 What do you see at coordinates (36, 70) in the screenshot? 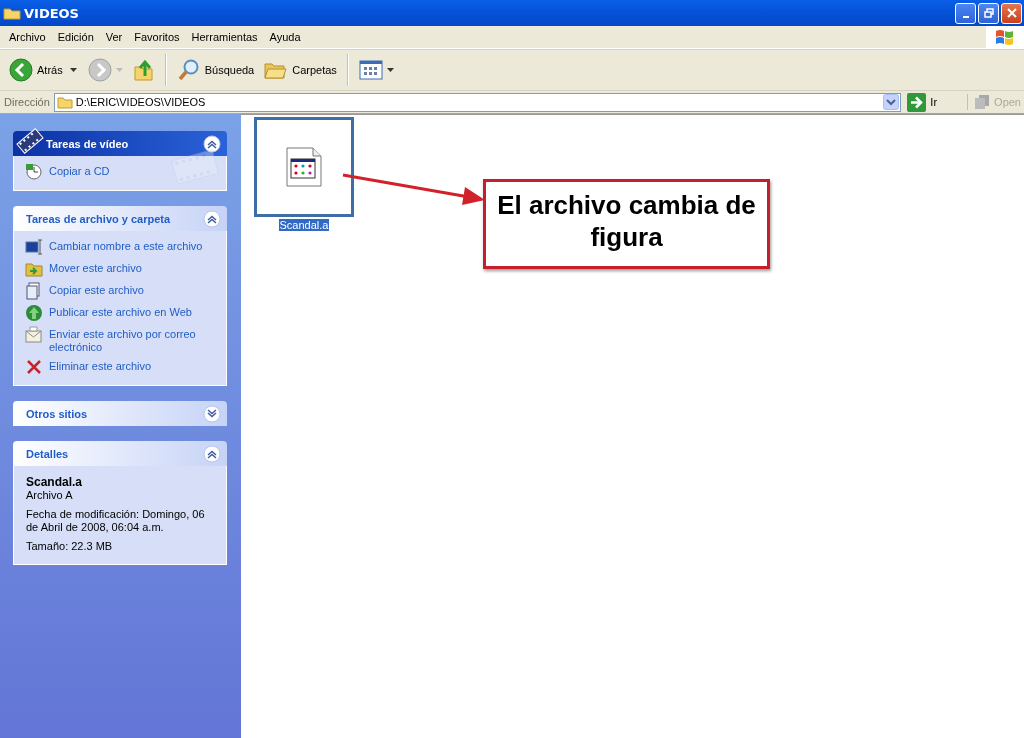
I see `back-button: Atrás` at bounding box center [36, 70].